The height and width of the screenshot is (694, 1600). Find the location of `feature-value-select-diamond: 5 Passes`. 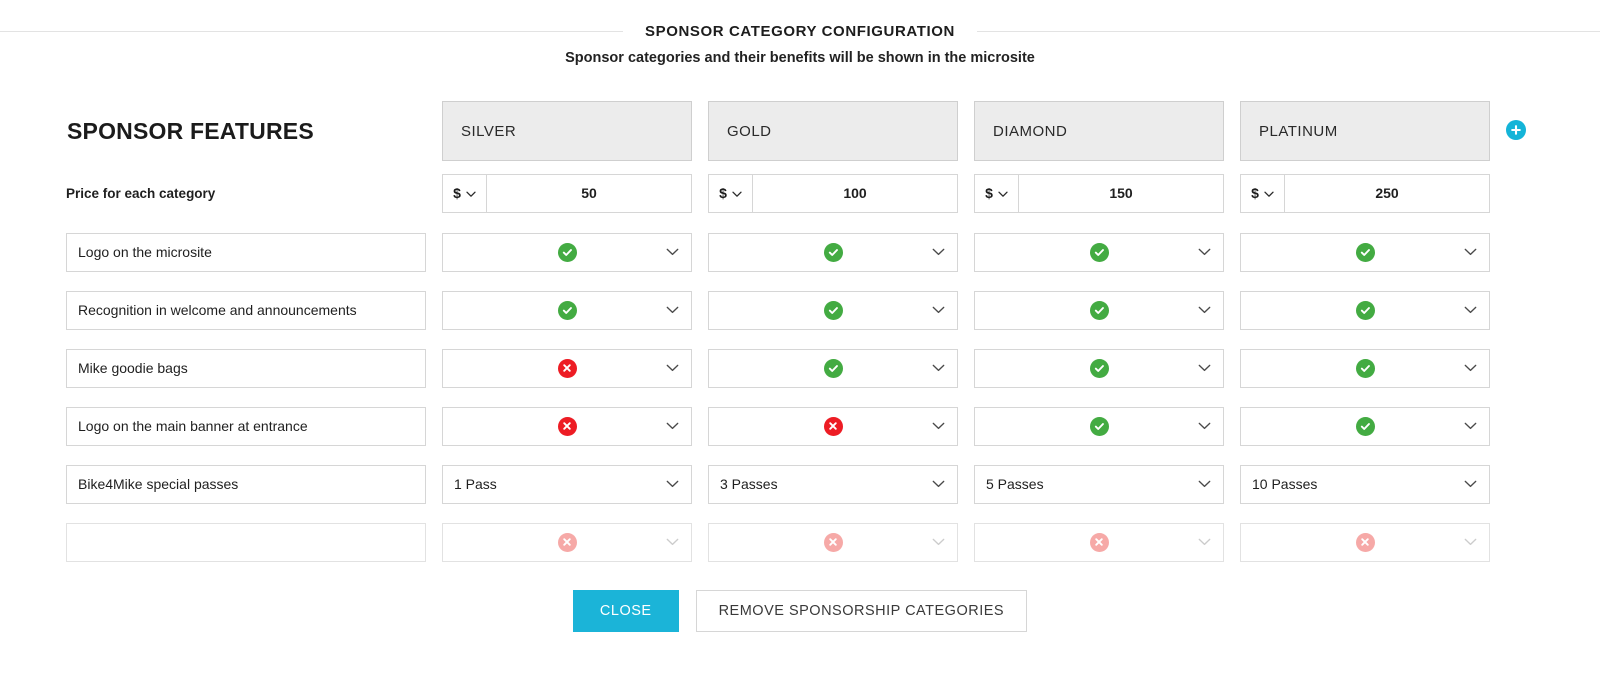

feature-value-select-diamond: 5 Passes is located at coordinates (1099, 484).